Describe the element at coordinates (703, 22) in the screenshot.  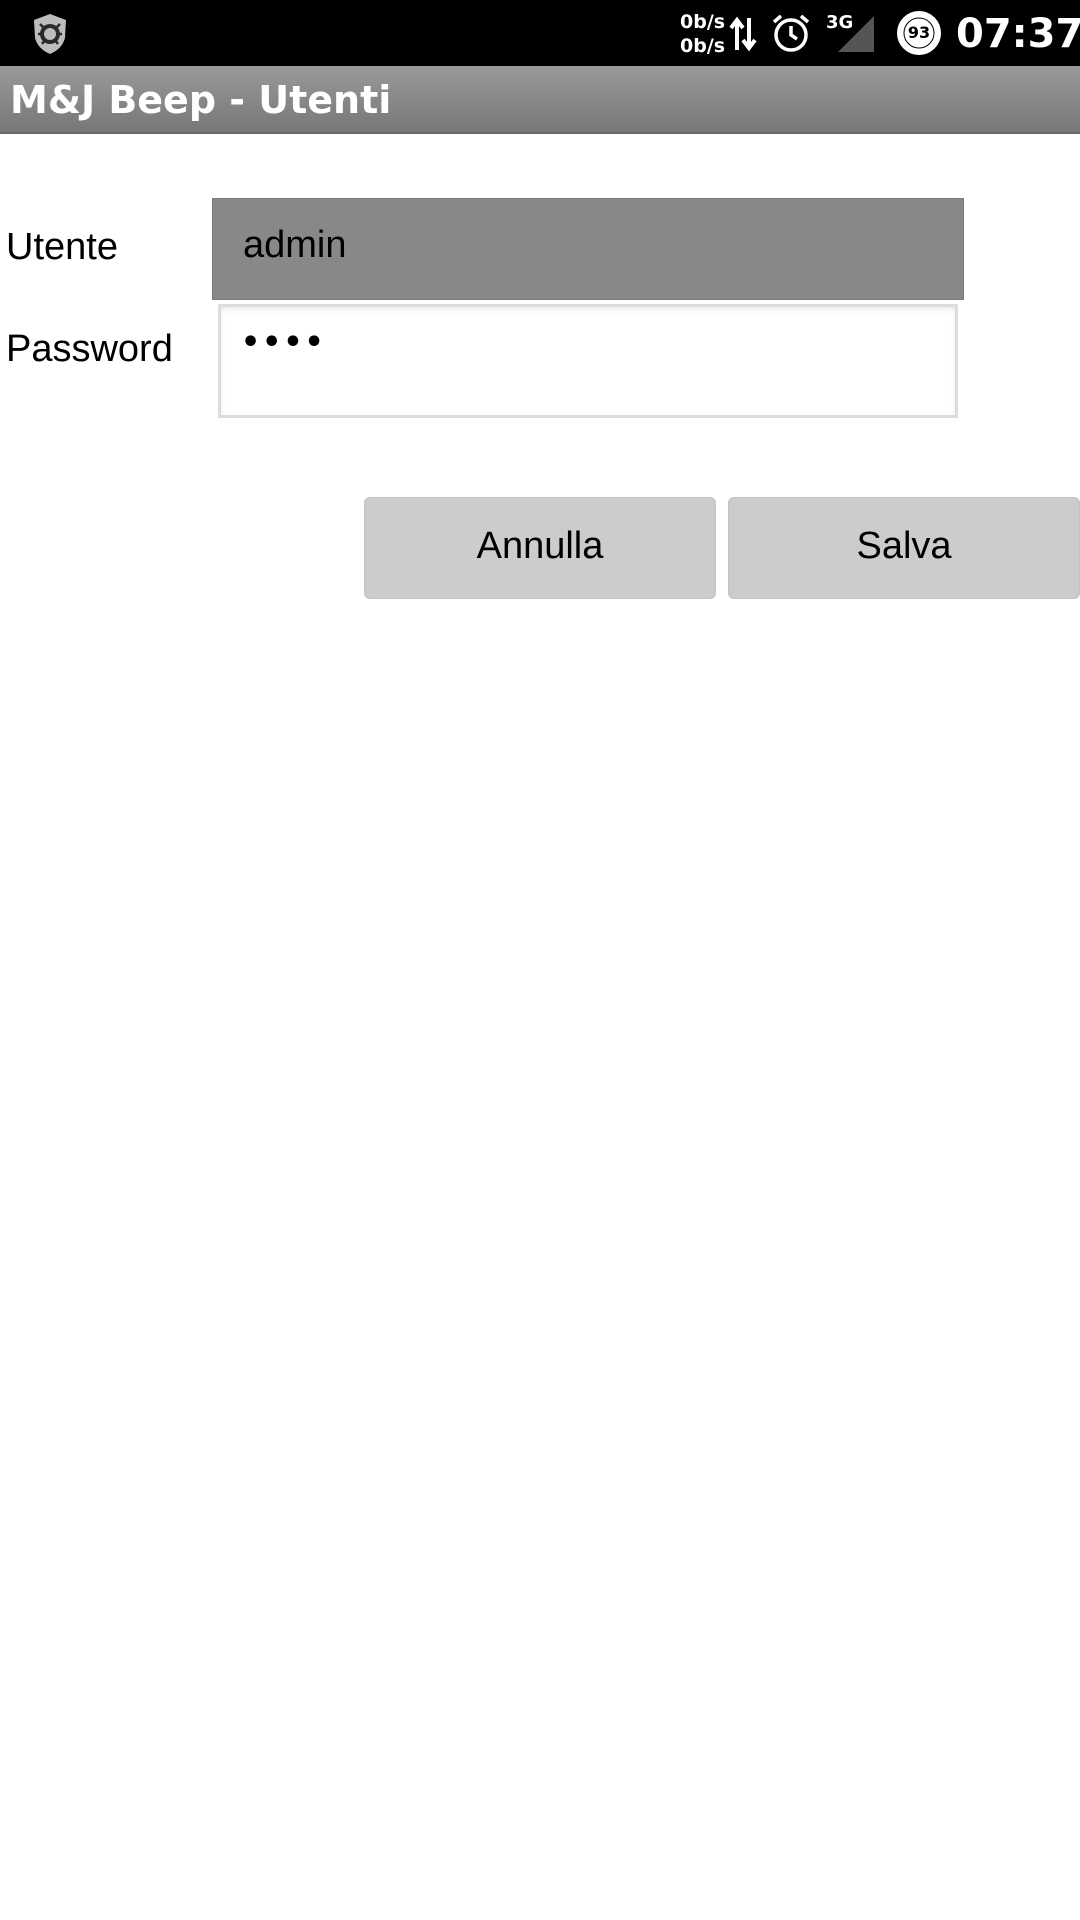
I see `upload-speed: 0b/s` at that location.